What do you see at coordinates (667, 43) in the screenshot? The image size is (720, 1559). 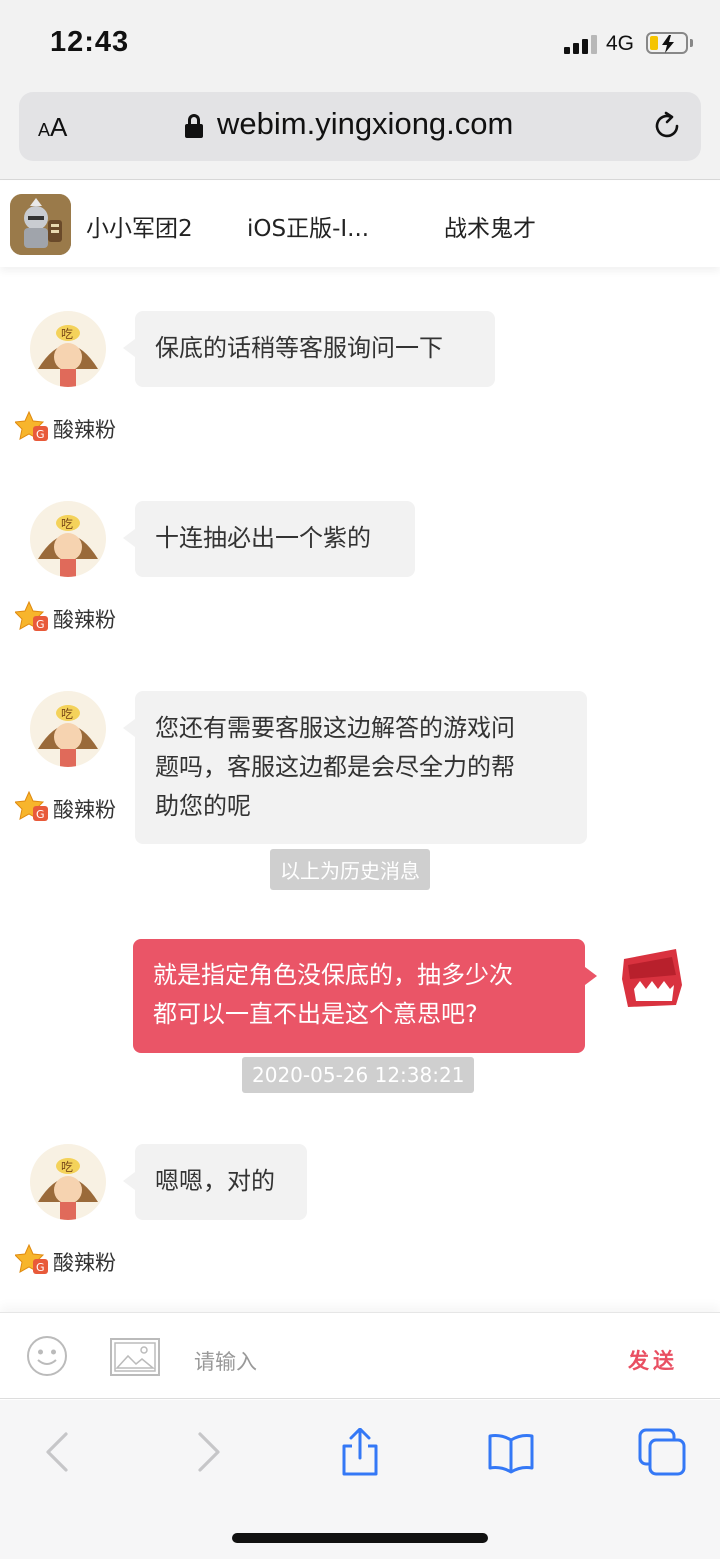 I see `battery-icon` at bounding box center [667, 43].